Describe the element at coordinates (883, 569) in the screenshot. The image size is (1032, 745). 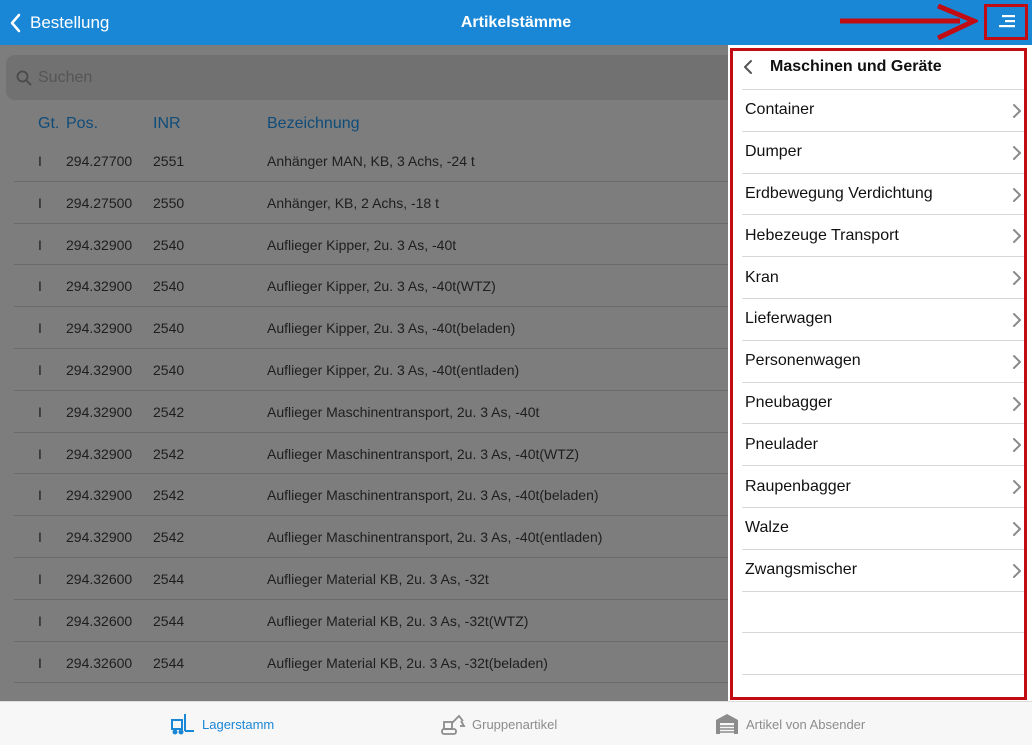
I see `category-item: Zwangsmischer` at that location.